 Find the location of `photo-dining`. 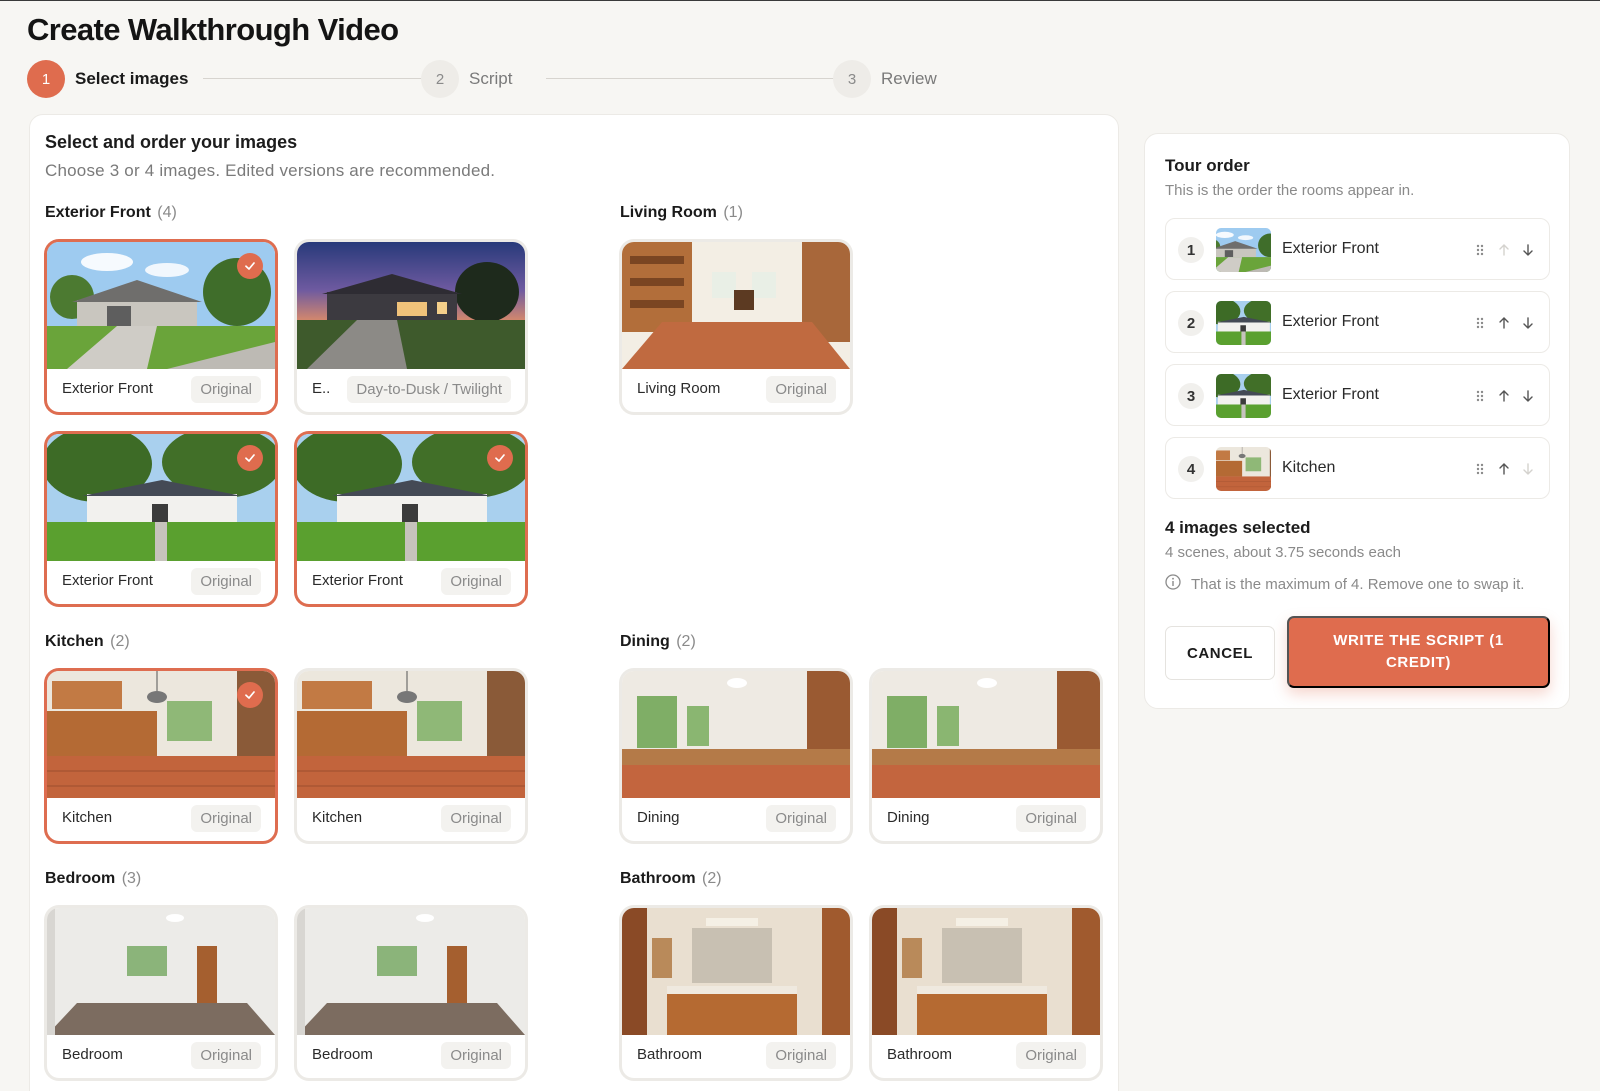

photo-dining is located at coordinates (986, 734).